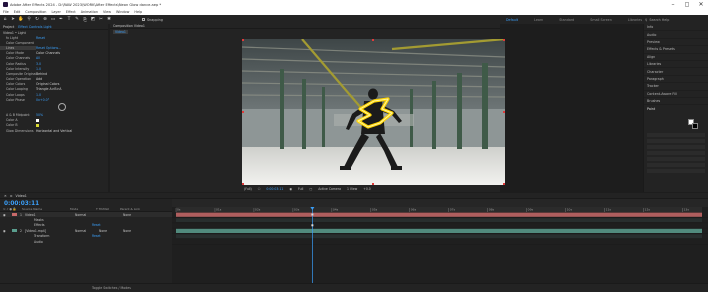  I want to click on home-icon: ⌂, so click(5, 20).